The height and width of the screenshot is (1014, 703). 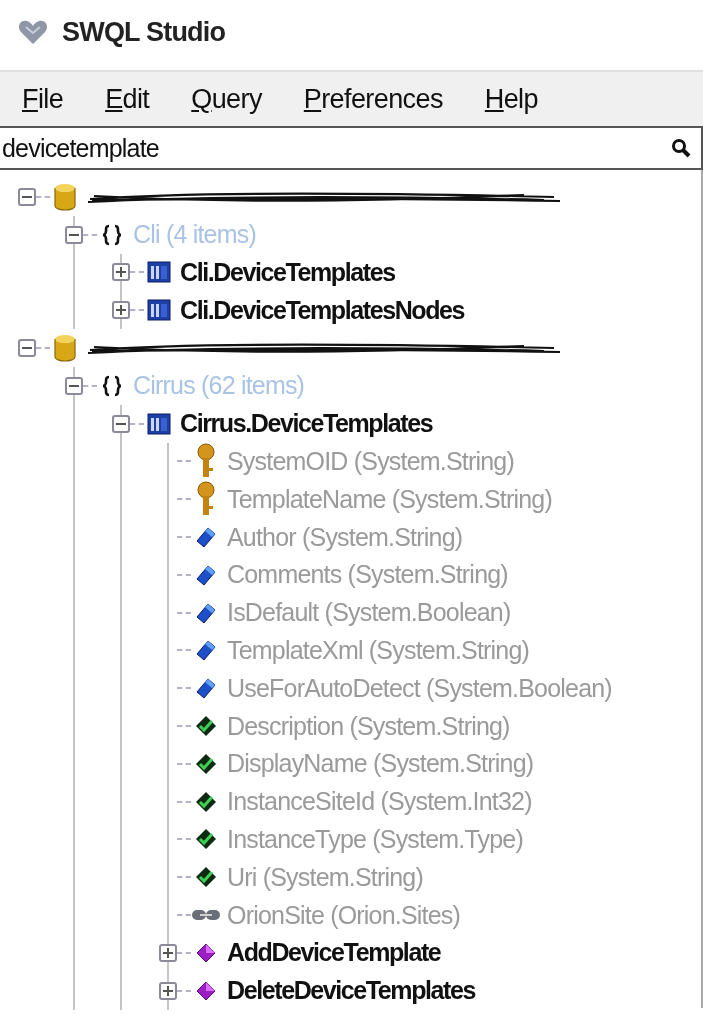 I want to click on tree-item: UseForAutoDetect (System.Boolean), so click(x=419, y=688).